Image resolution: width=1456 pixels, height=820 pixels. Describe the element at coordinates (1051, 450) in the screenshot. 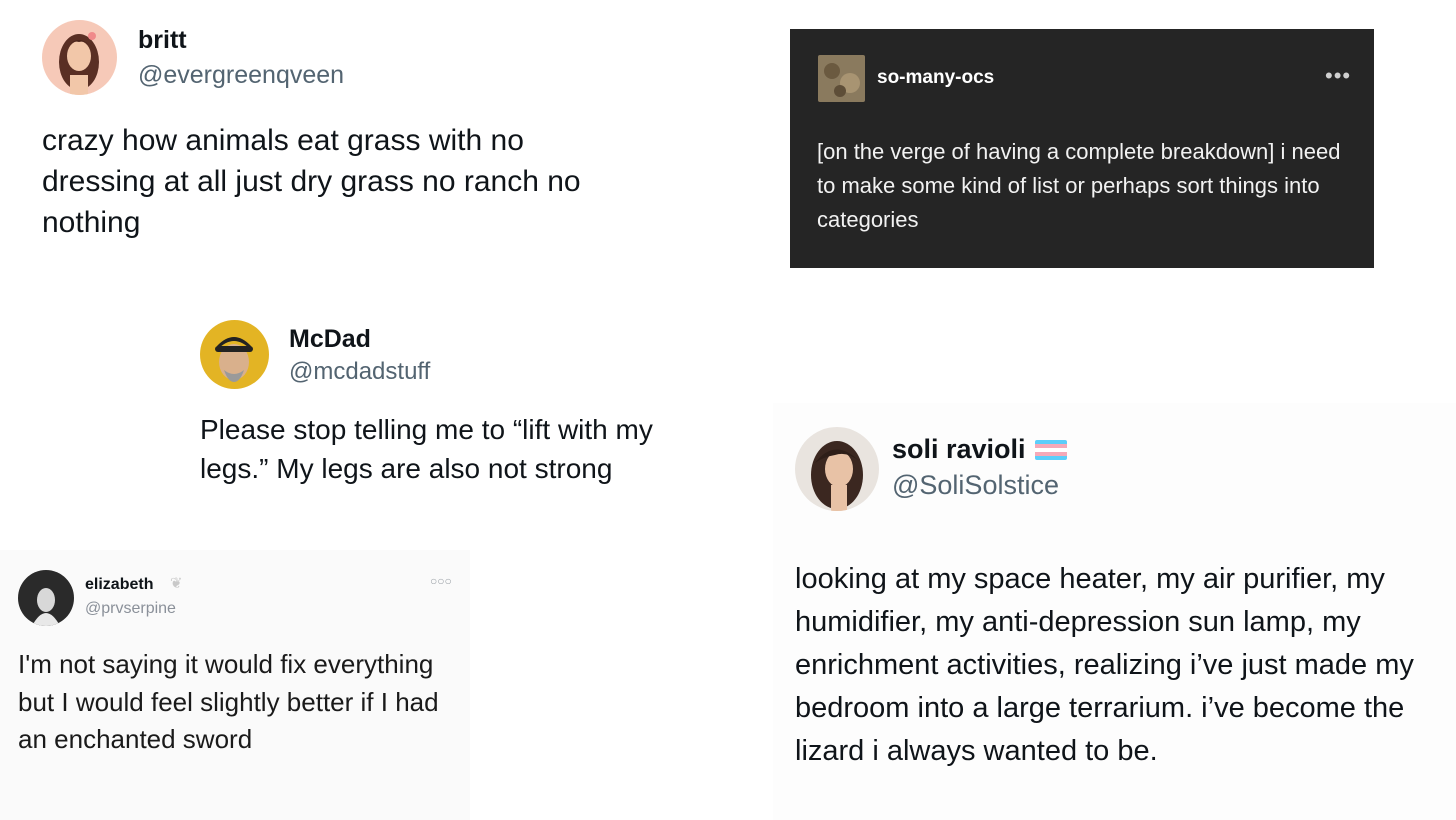

I see `trans-flag-icon` at that location.